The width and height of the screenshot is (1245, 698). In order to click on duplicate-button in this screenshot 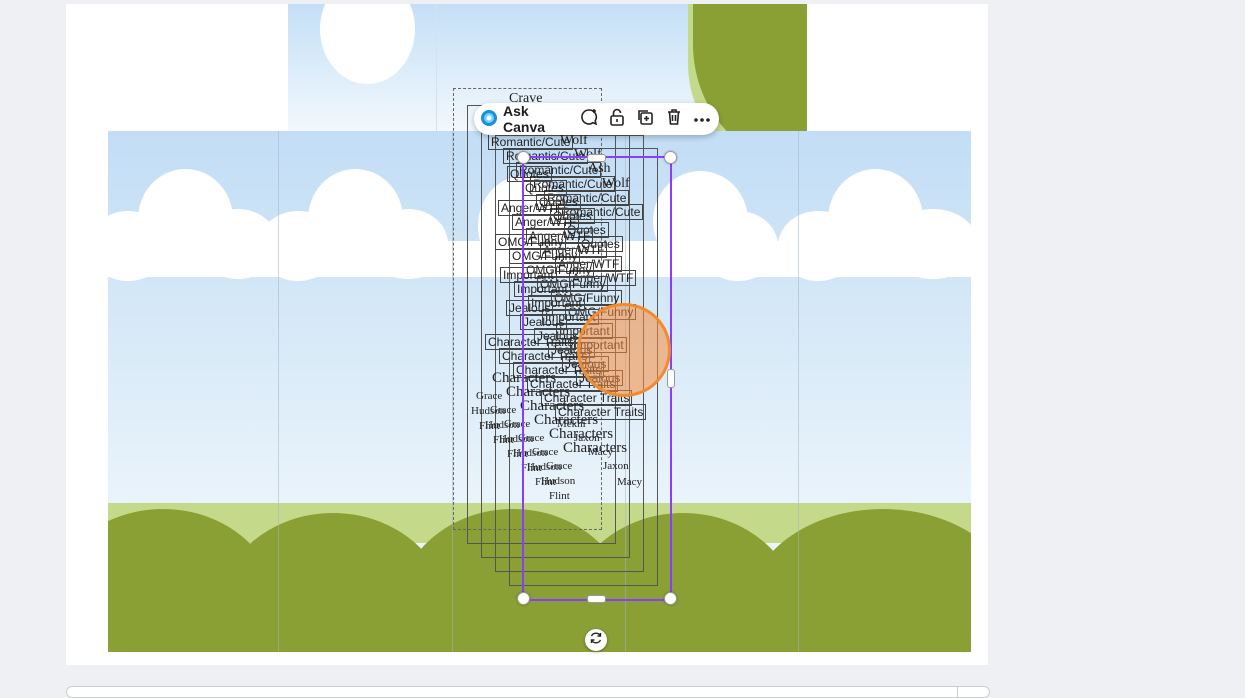, I will do `click(645, 119)`.